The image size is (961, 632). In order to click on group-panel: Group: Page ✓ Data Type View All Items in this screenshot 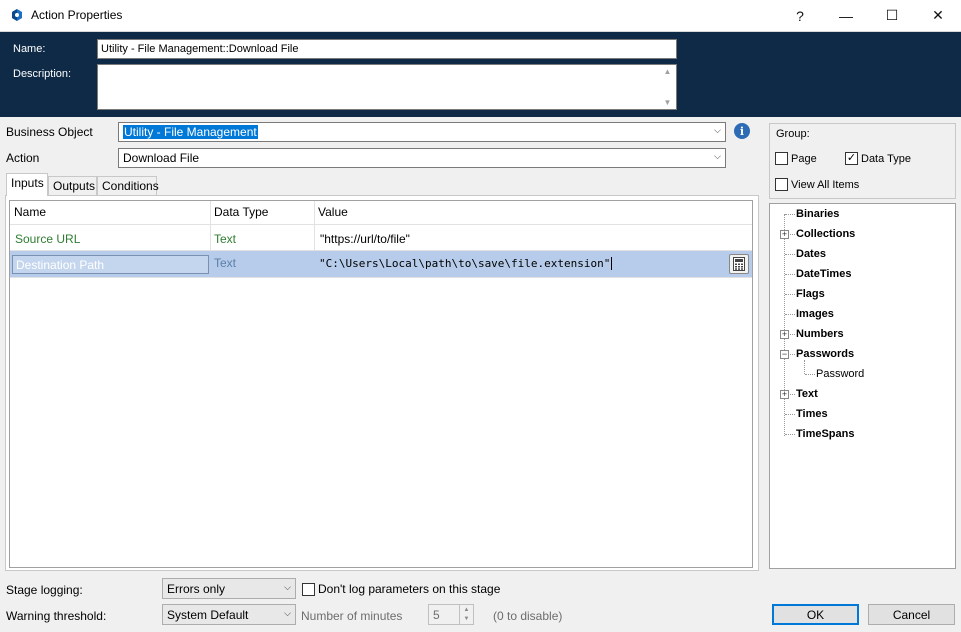, I will do `click(862, 161)`.